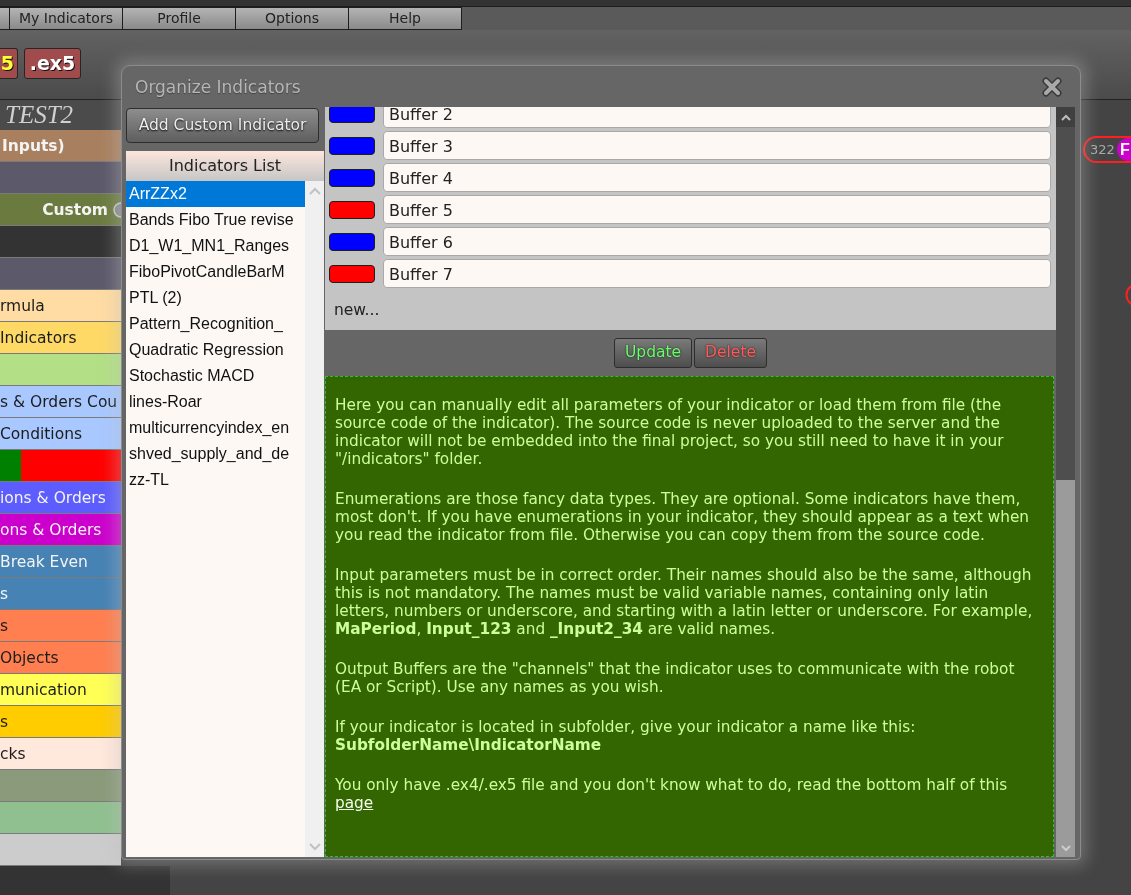  I want to click on page-link: page, so click(354, 803).